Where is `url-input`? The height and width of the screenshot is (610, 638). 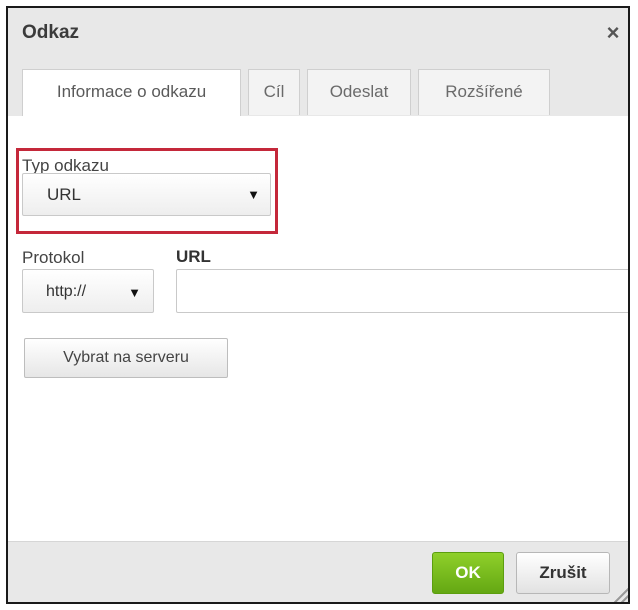 url-input is located at coordinates (402, 291).